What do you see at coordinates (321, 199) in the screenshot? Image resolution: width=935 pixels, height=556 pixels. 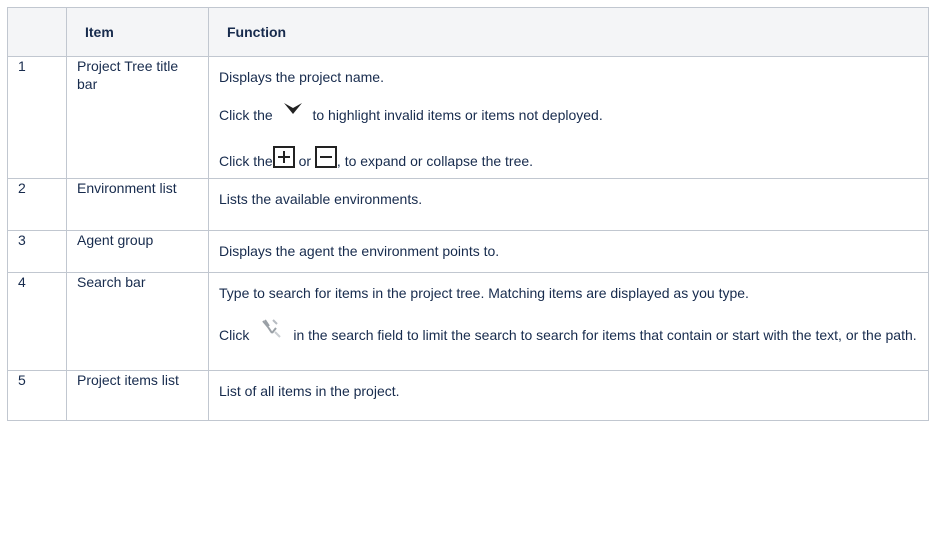 I see `function-paragraph: Lists the available environments.` at bounding box center [321, 199].